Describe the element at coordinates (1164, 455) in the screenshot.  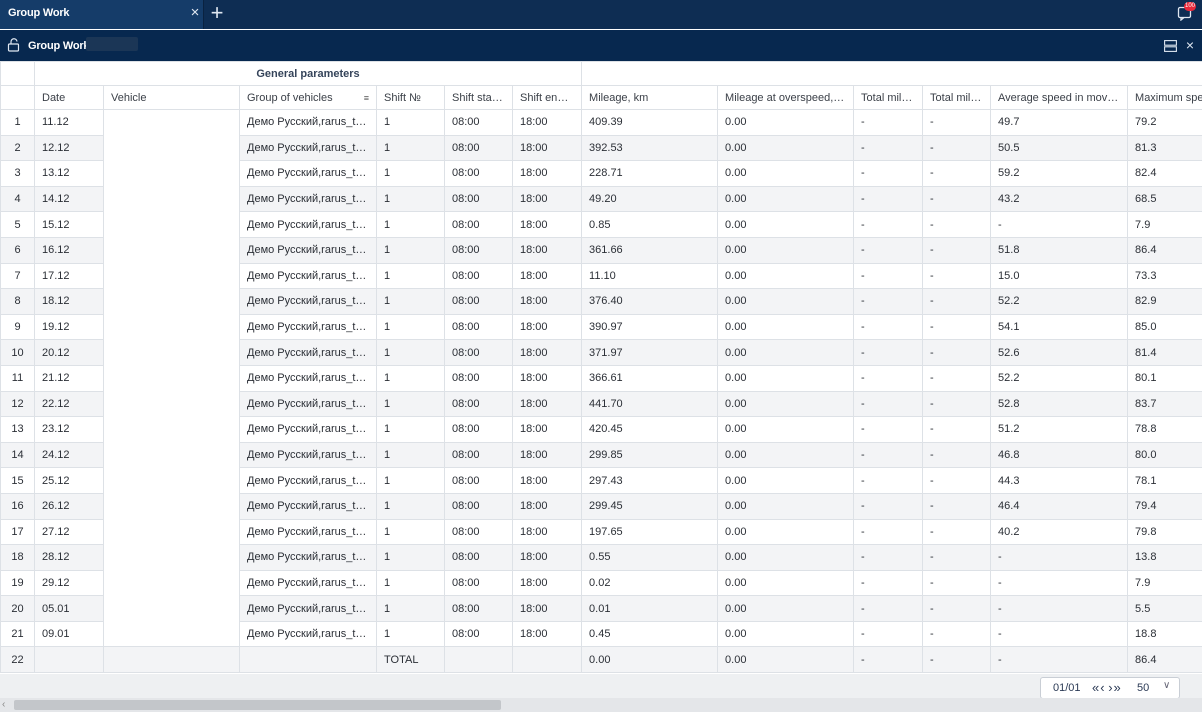
I see `maximum-speed-cell: 80.0` at that location.